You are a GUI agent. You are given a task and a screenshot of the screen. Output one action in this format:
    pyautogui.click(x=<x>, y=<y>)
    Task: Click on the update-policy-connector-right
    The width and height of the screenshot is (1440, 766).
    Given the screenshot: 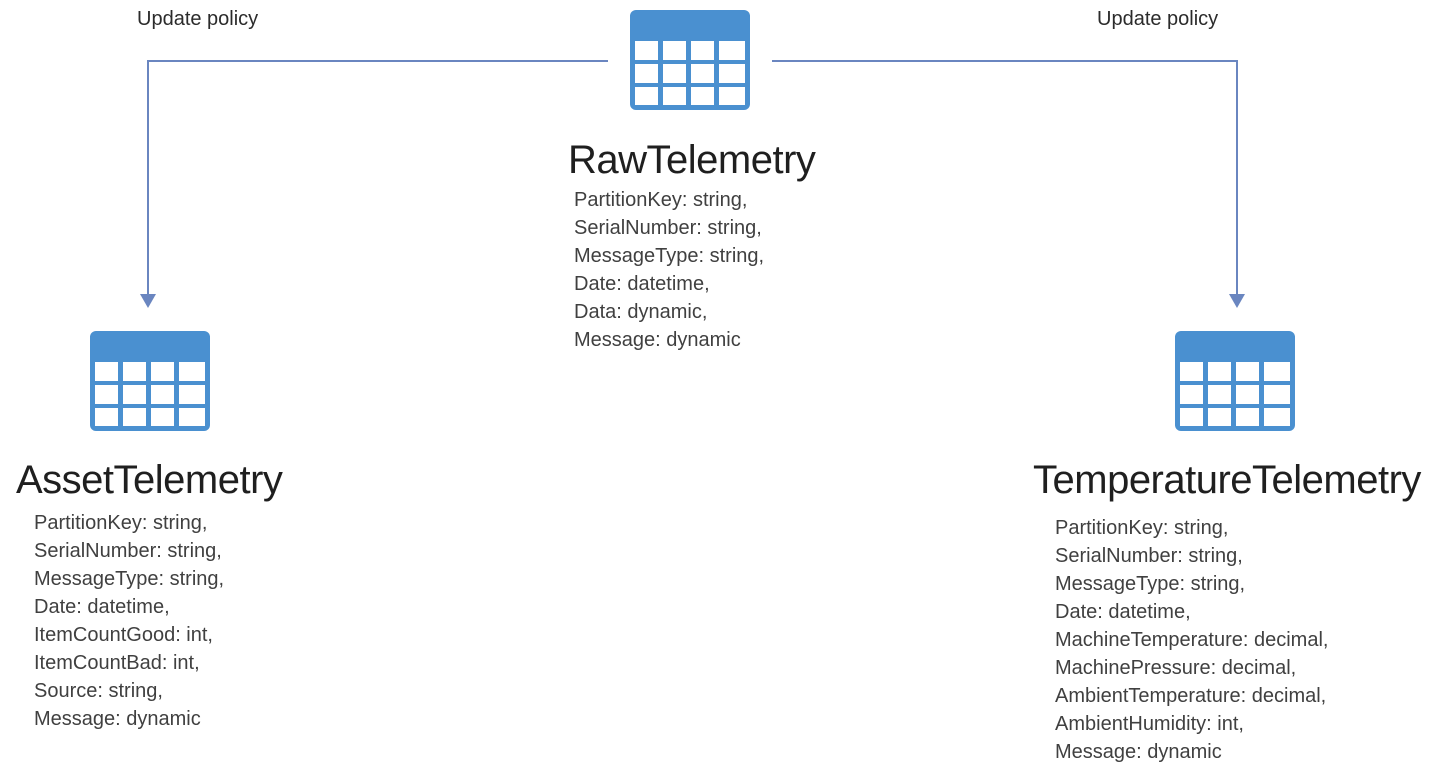 What is the action you would take?
    pyautogui.click(x=1008, y=184)
    